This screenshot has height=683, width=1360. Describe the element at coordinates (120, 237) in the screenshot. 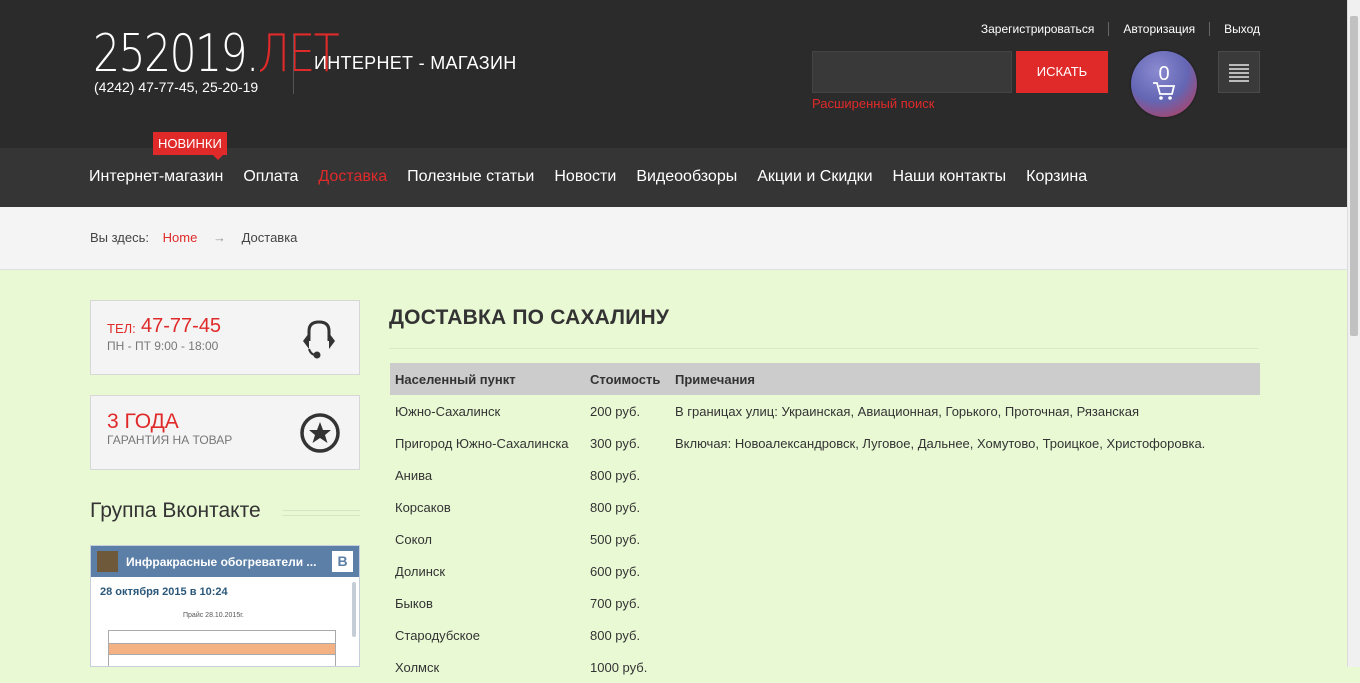

I see `breadcrumb-prefix: Вы здесь:` at that location.